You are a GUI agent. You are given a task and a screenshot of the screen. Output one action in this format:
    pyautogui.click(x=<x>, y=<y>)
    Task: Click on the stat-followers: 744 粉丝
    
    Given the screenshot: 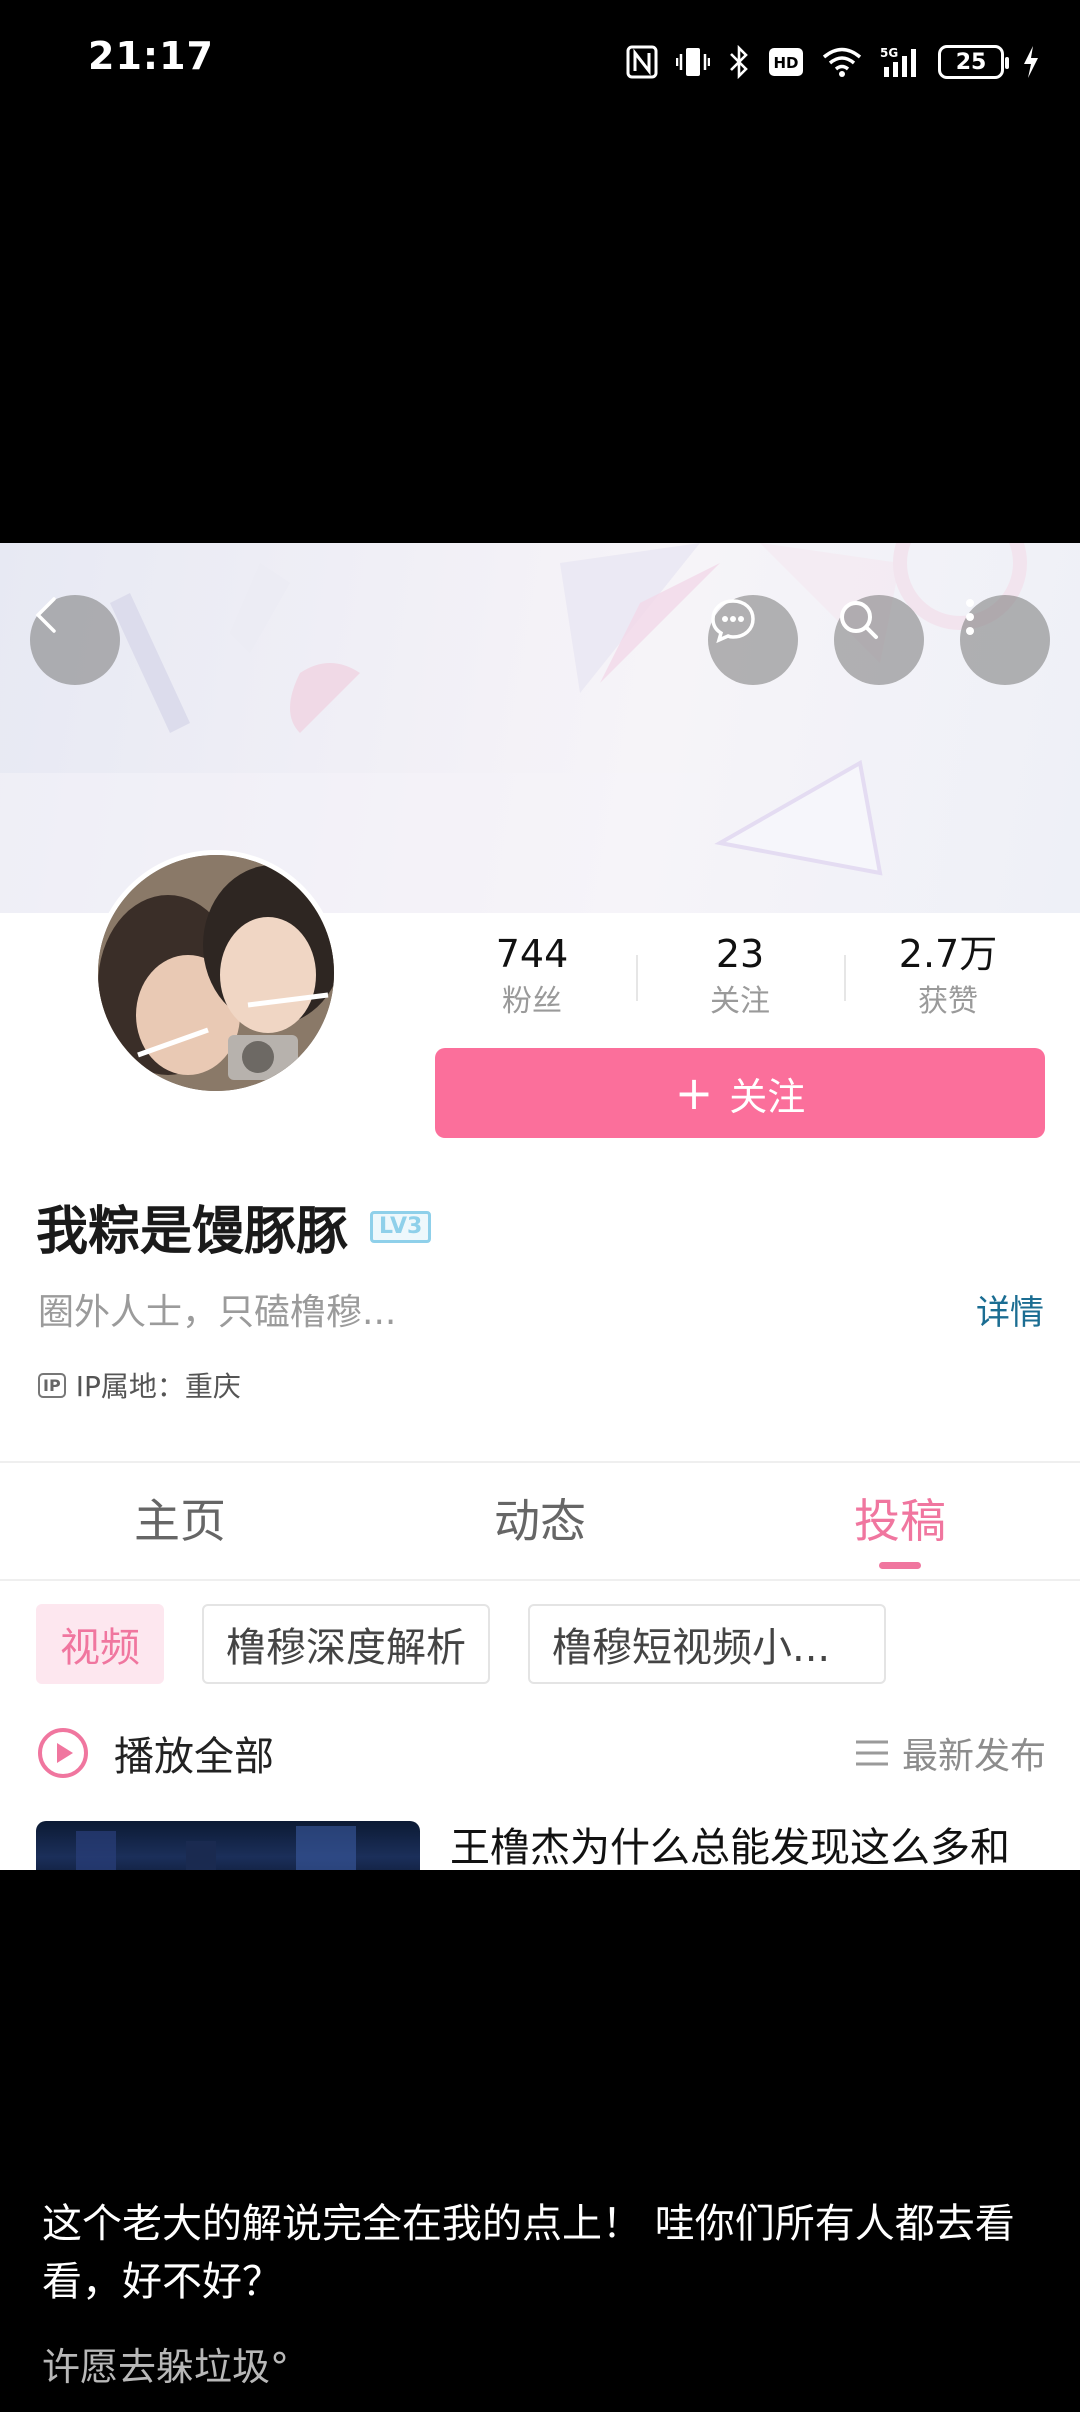 What is the action you would take?
    pyautogui.click(x=532, y=976)
    